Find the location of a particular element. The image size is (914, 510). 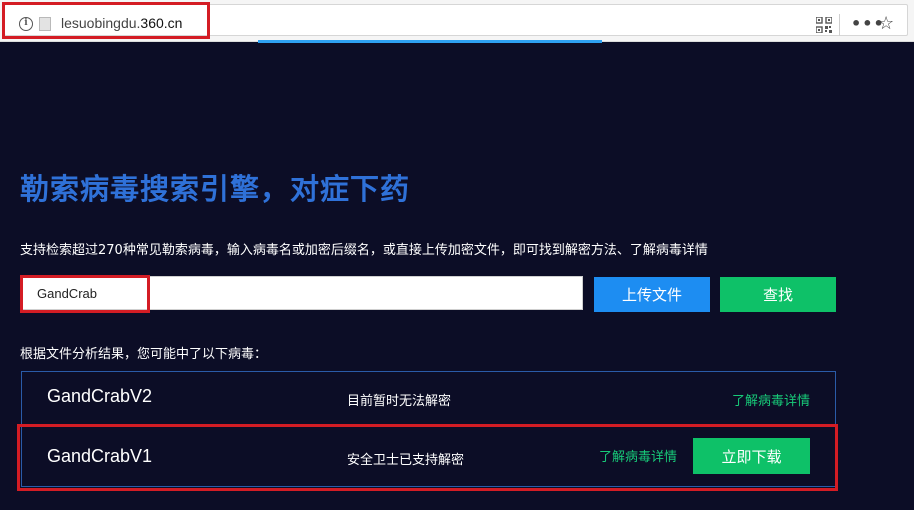

qr-code-icon is located at coordinates (824, 25).